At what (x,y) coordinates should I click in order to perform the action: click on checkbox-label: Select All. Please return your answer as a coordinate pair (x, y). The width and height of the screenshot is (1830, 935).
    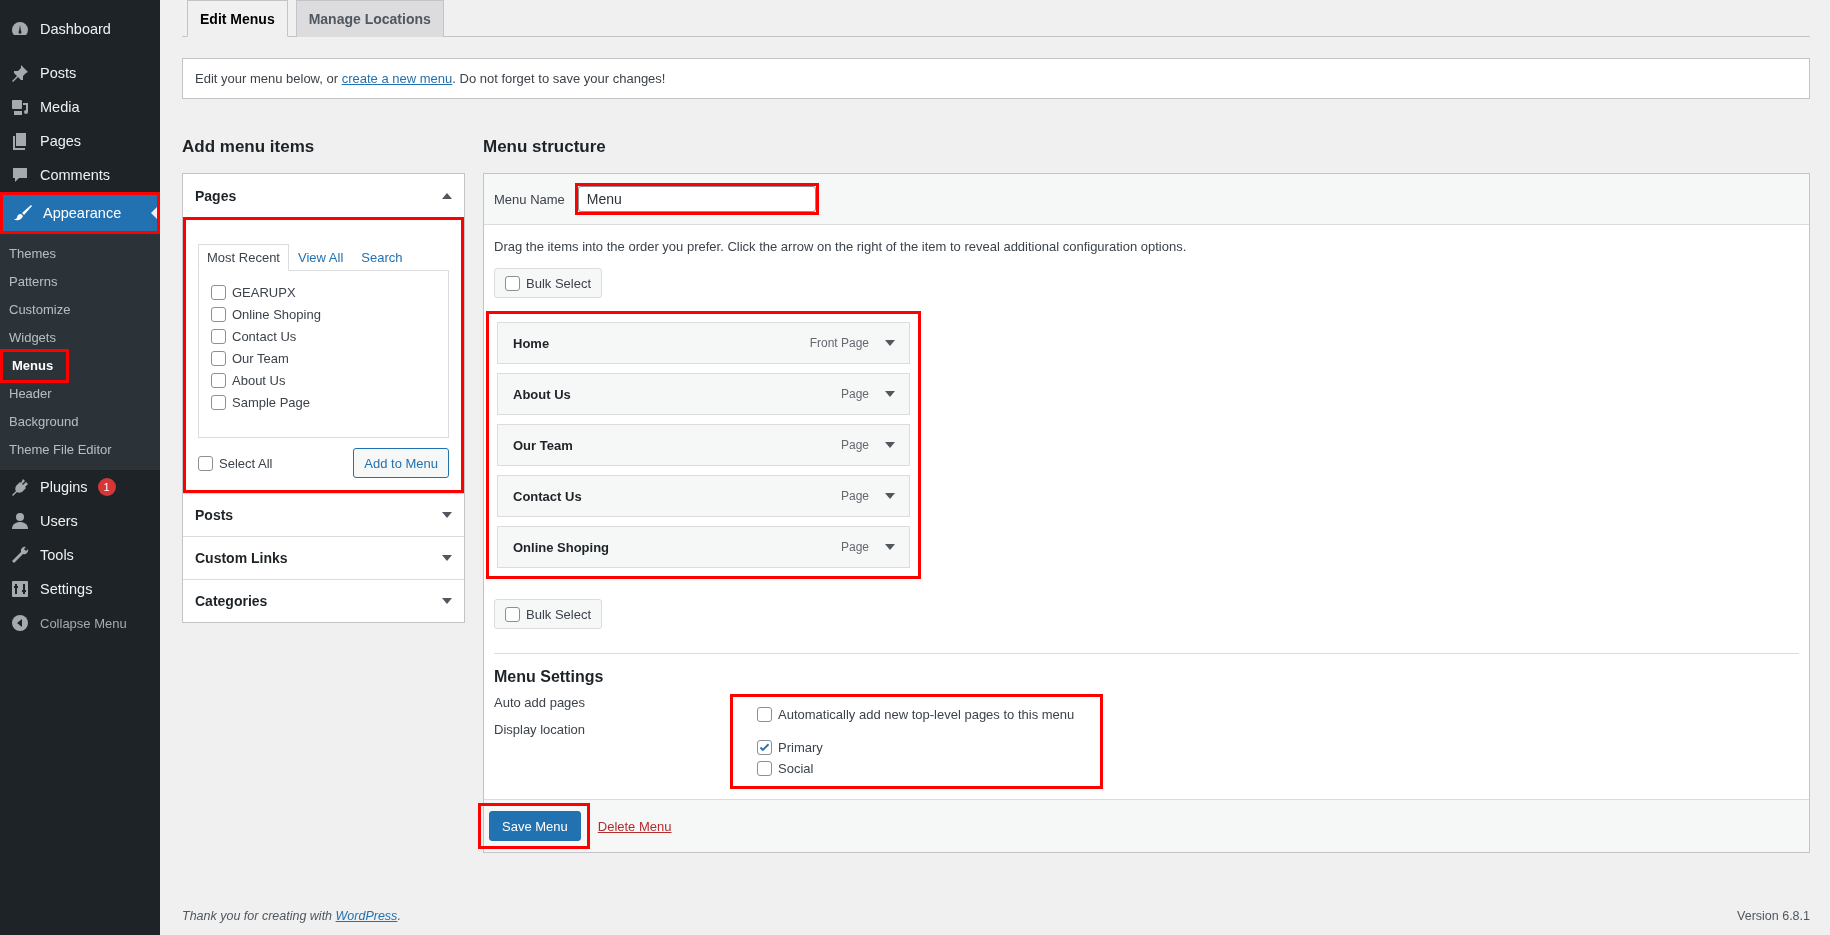
    Looking at the image, I should click on (246, 463).